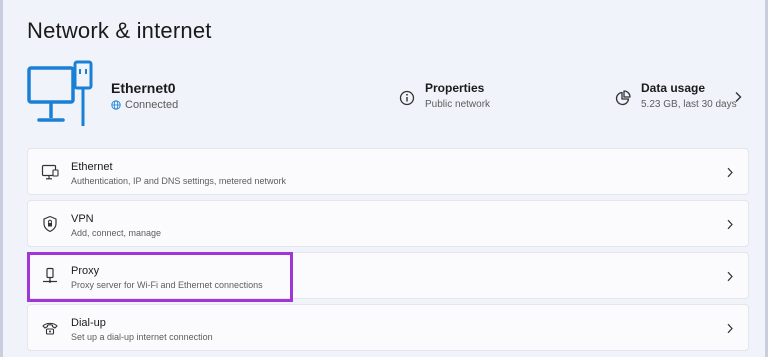 The width and height of the screenshot is (768, 357). Describe the element at coordinates (116, 105) in the screenshot. I see `globe-icon` at that location.